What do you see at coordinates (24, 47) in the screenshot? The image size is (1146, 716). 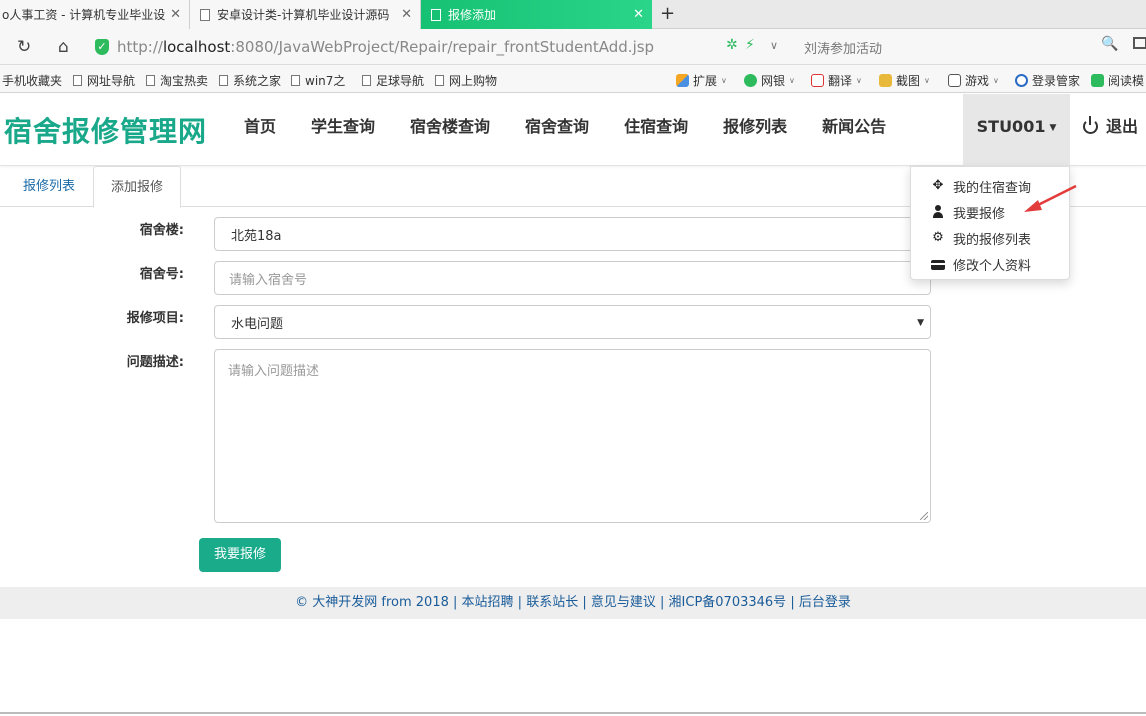 I see `reload-icon: ↻` at bounding box center [24, 47].